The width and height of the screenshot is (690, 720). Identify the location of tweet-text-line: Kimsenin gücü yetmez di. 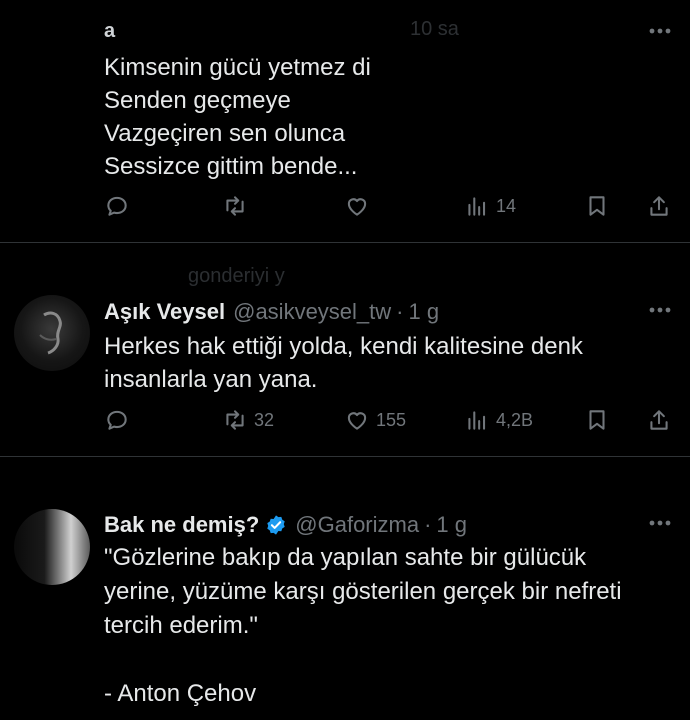
(237, 67).